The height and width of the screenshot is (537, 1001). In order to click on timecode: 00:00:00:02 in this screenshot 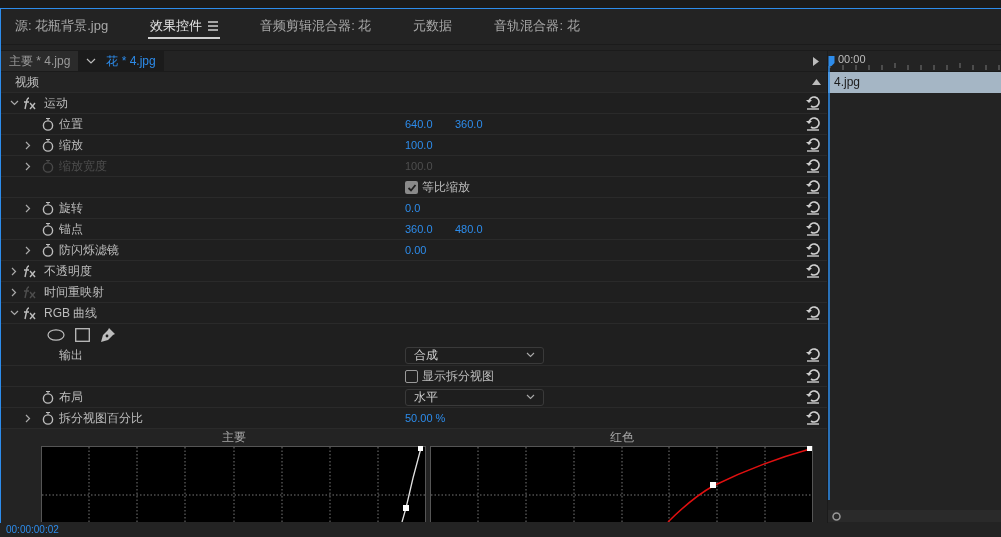, I will do `click(32, 530)`.